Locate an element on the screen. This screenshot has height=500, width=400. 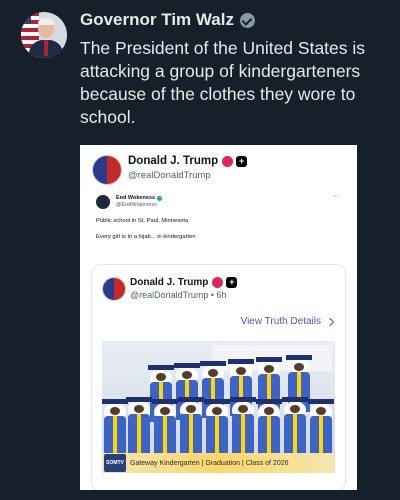
embed-name-text: Donald J. Trump is located at coordinates (173, 161).